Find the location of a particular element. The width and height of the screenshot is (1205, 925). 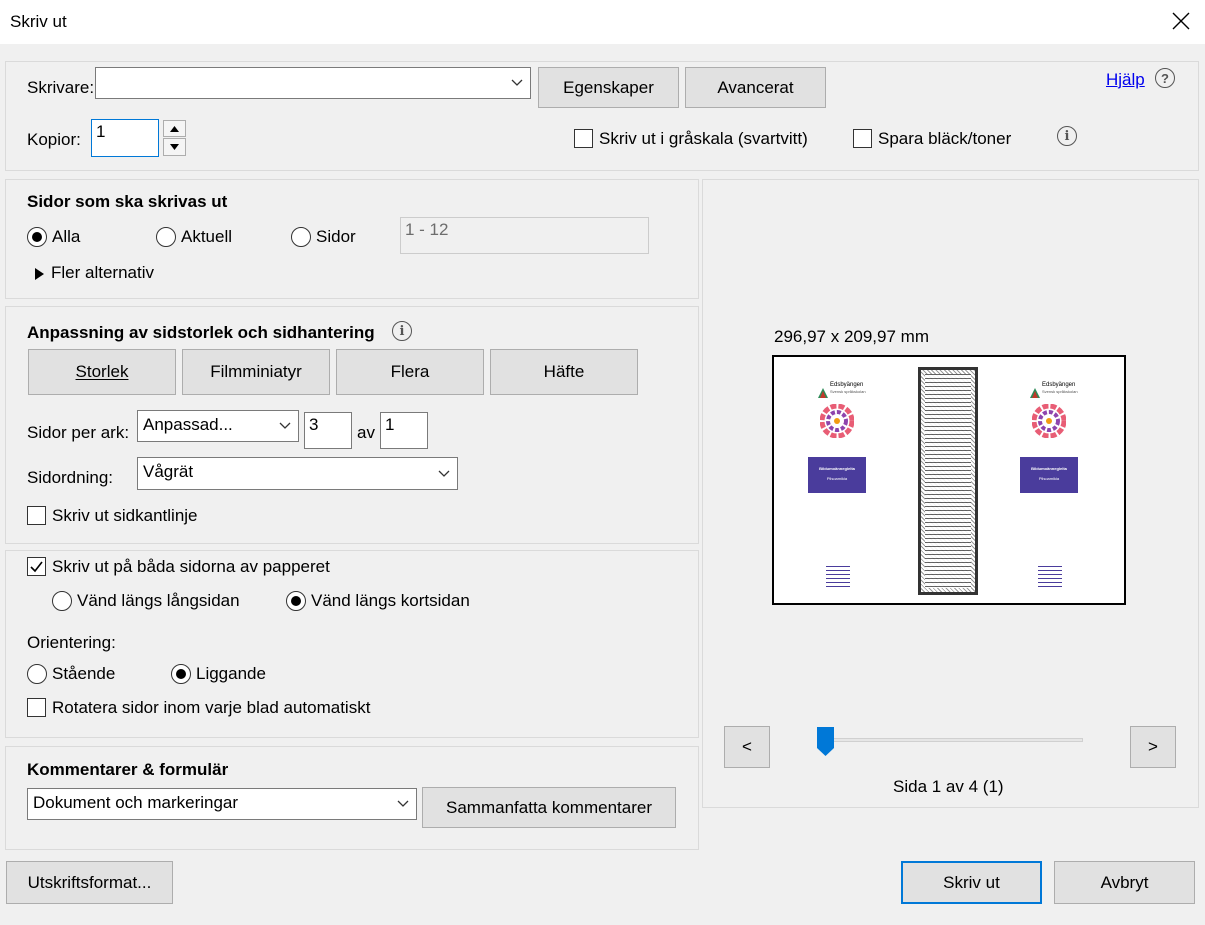

pages-heading: Sidor som ska skrivas ut is located at coordinates (127, 201).